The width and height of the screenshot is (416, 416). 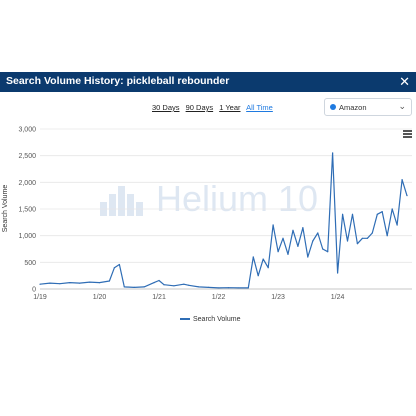 I want to click on y-tick-label: 500, so click(x=30, y=263).